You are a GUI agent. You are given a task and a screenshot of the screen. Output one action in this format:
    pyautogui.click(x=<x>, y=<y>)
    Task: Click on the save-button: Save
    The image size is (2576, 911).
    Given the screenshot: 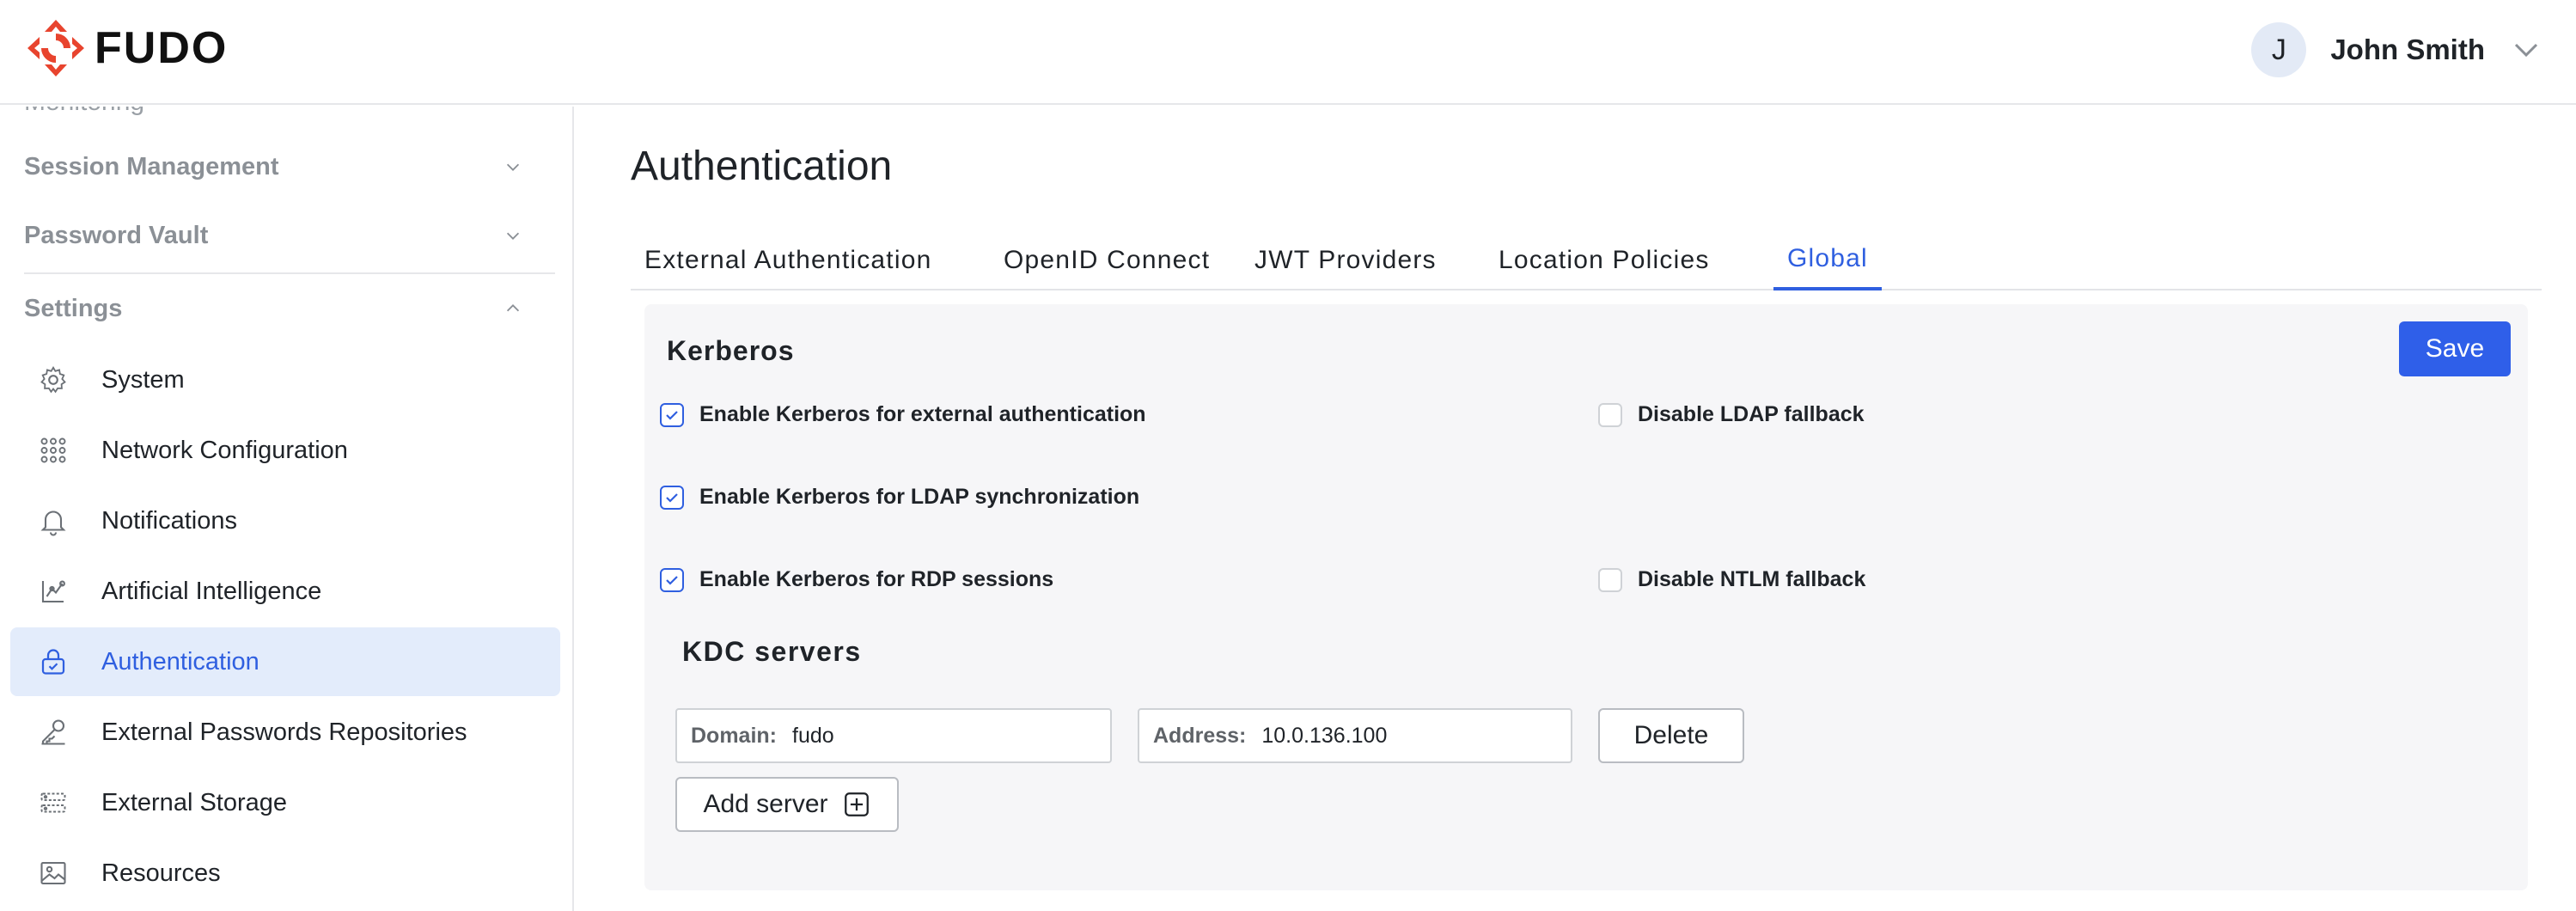 What is the action you would take?
    pyautogui.click(x=2455, y=348)
    